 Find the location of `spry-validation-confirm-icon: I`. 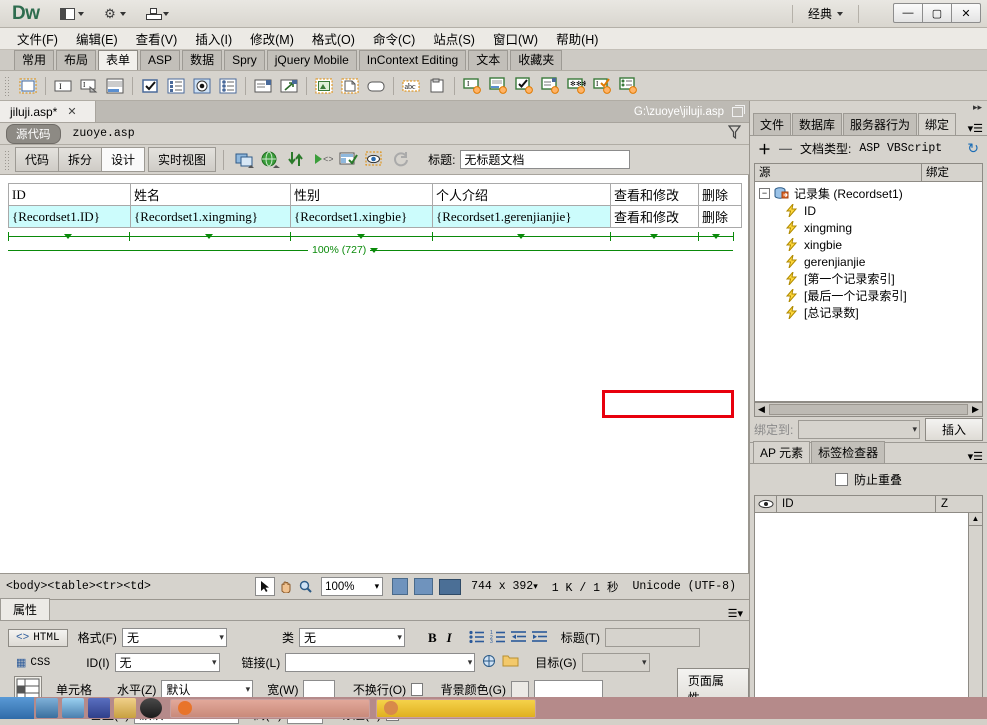

spry-validation-confirm-icon: I is located at coordinates (602, 86).